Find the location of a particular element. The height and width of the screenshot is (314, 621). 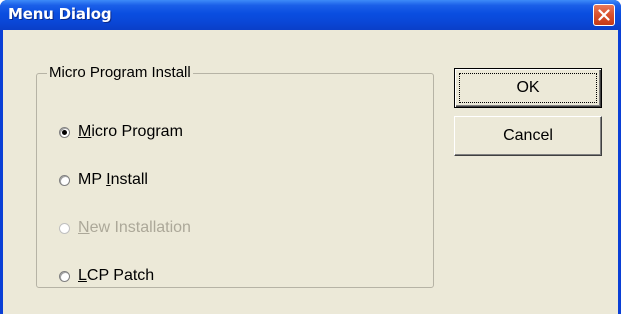

radio-label-mp-install: MP Install is located at coordinates (113, 180).